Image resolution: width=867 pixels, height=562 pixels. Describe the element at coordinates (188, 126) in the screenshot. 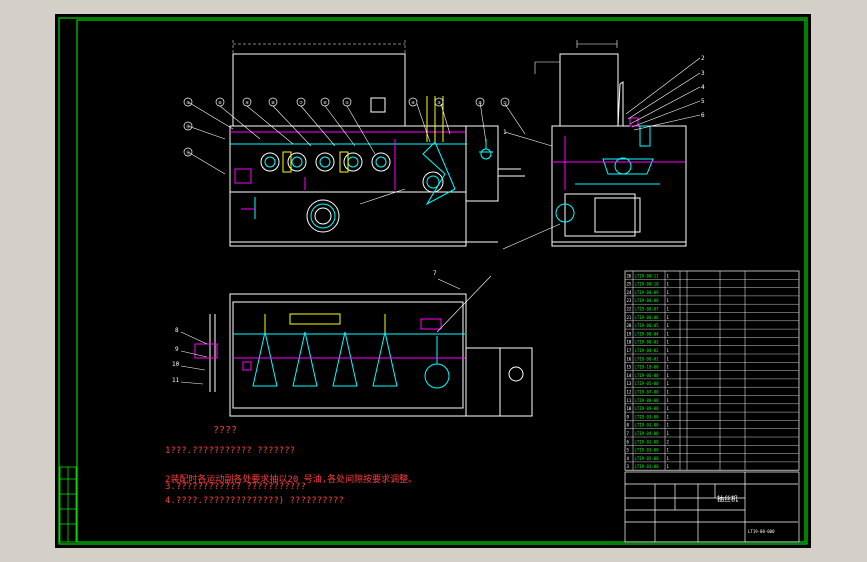

I see `balloon-label: ⑫` at that location.